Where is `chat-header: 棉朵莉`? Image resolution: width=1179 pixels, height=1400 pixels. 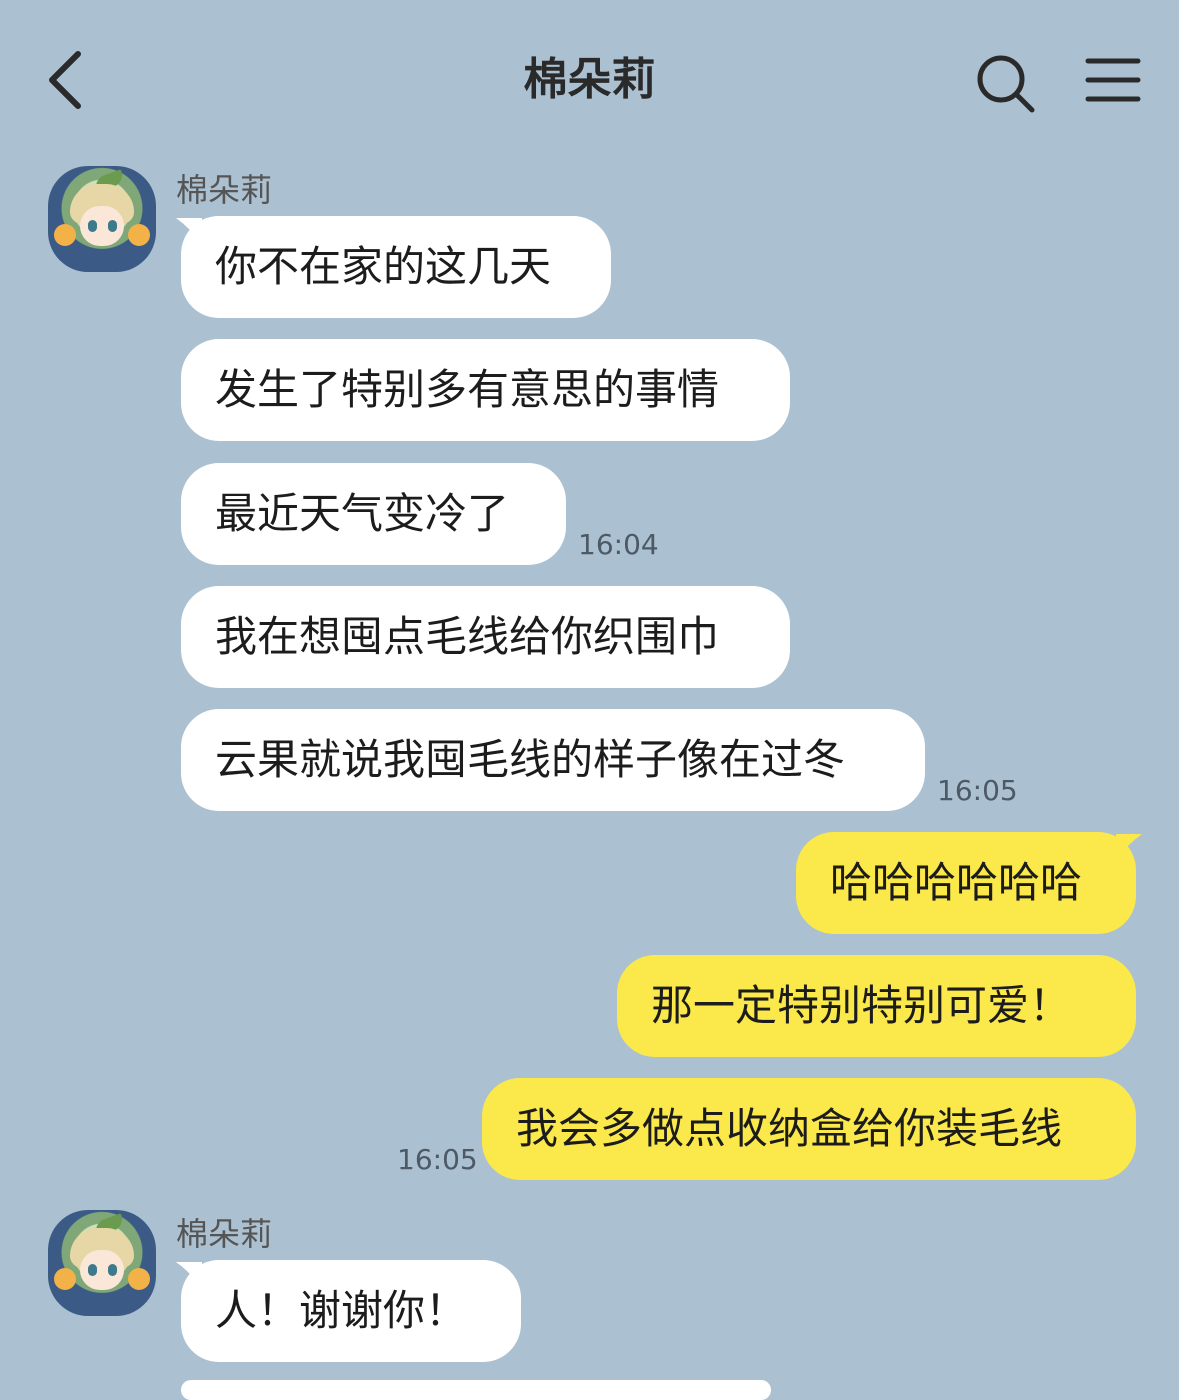 chat-header: 棉朵莉 is located at coordinates (589, 80).